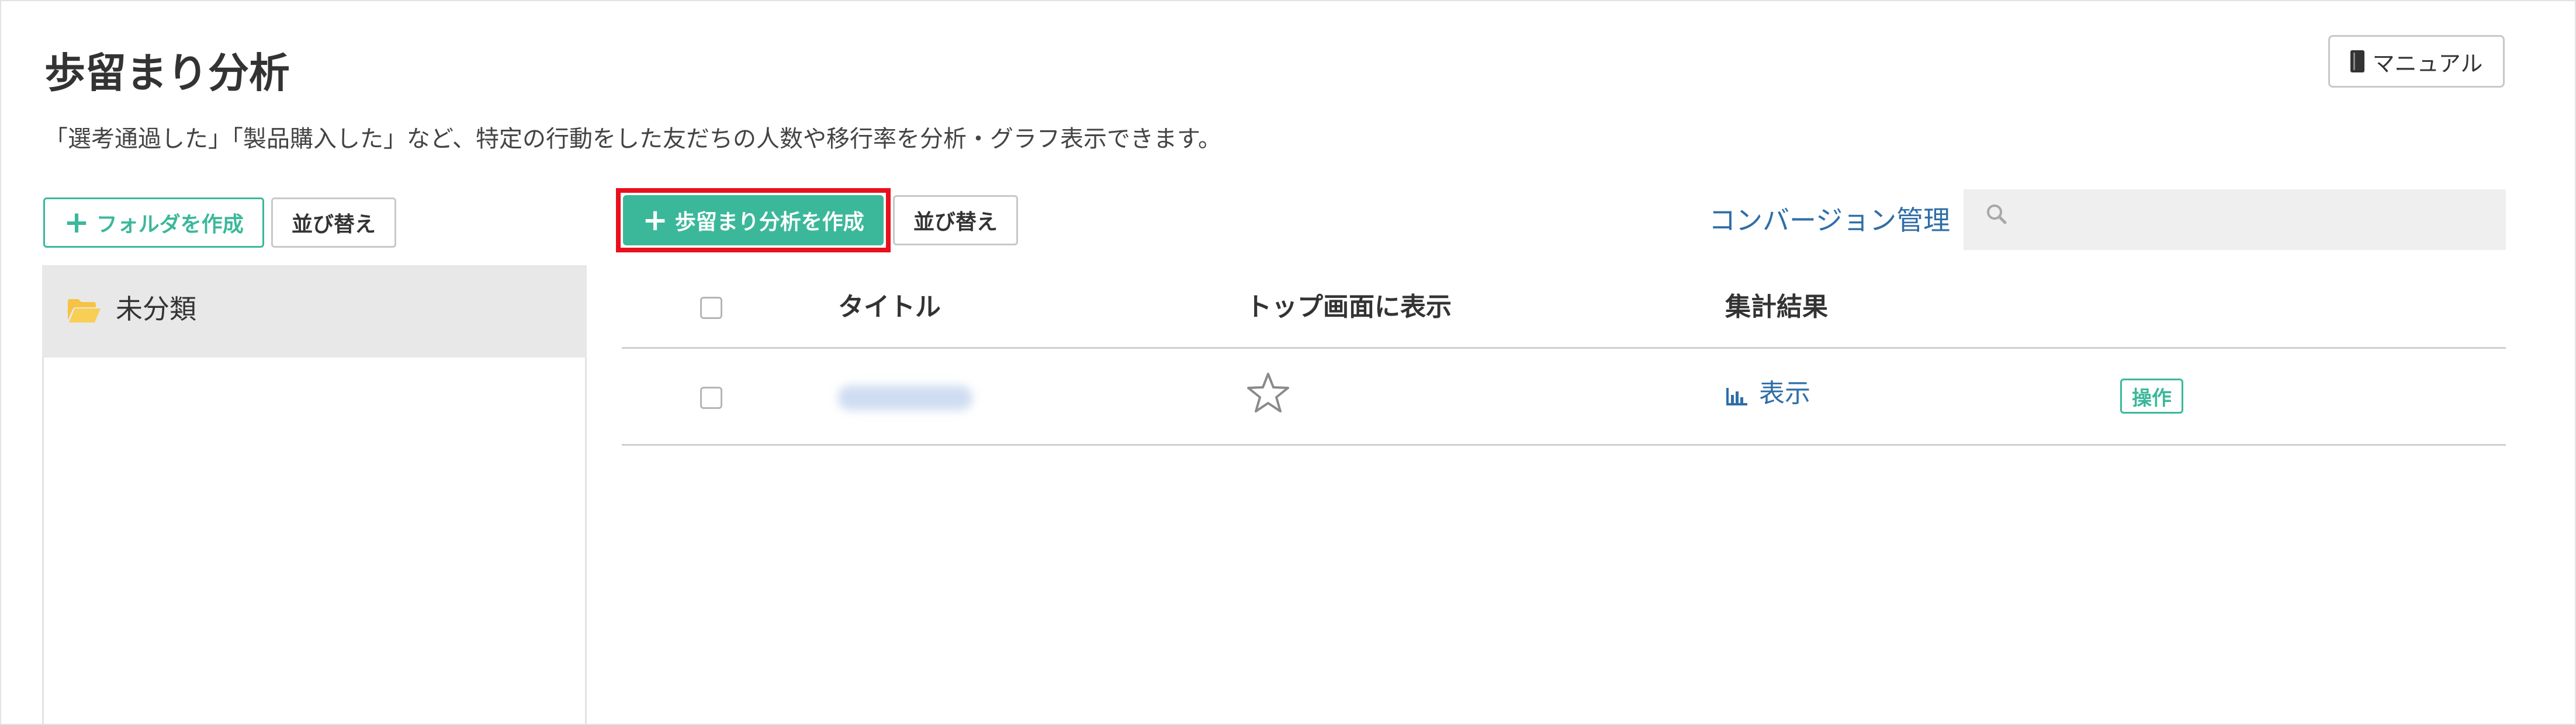 The height and width of the screenshot is (725, 2576). Describe the element at coordinates (1776, 307) in the screenshot. I see `column-header-result: 集計結果` at that location.